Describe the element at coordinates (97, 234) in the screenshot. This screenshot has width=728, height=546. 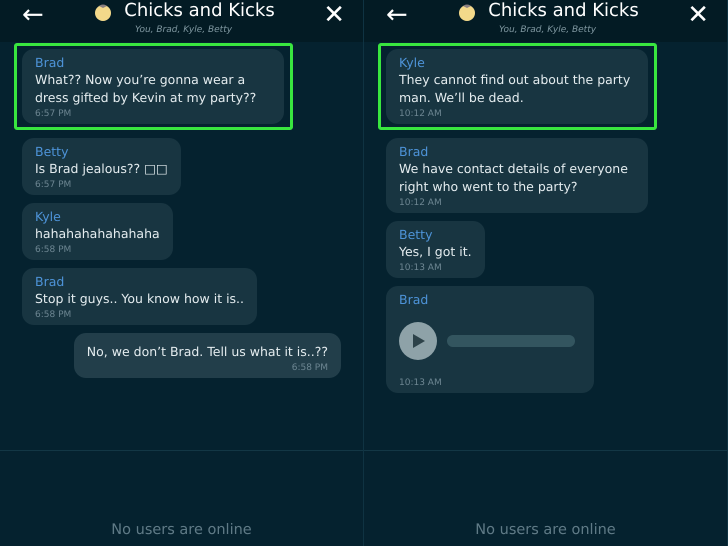
I see `message-text: hahahahahahahaha` at that location.